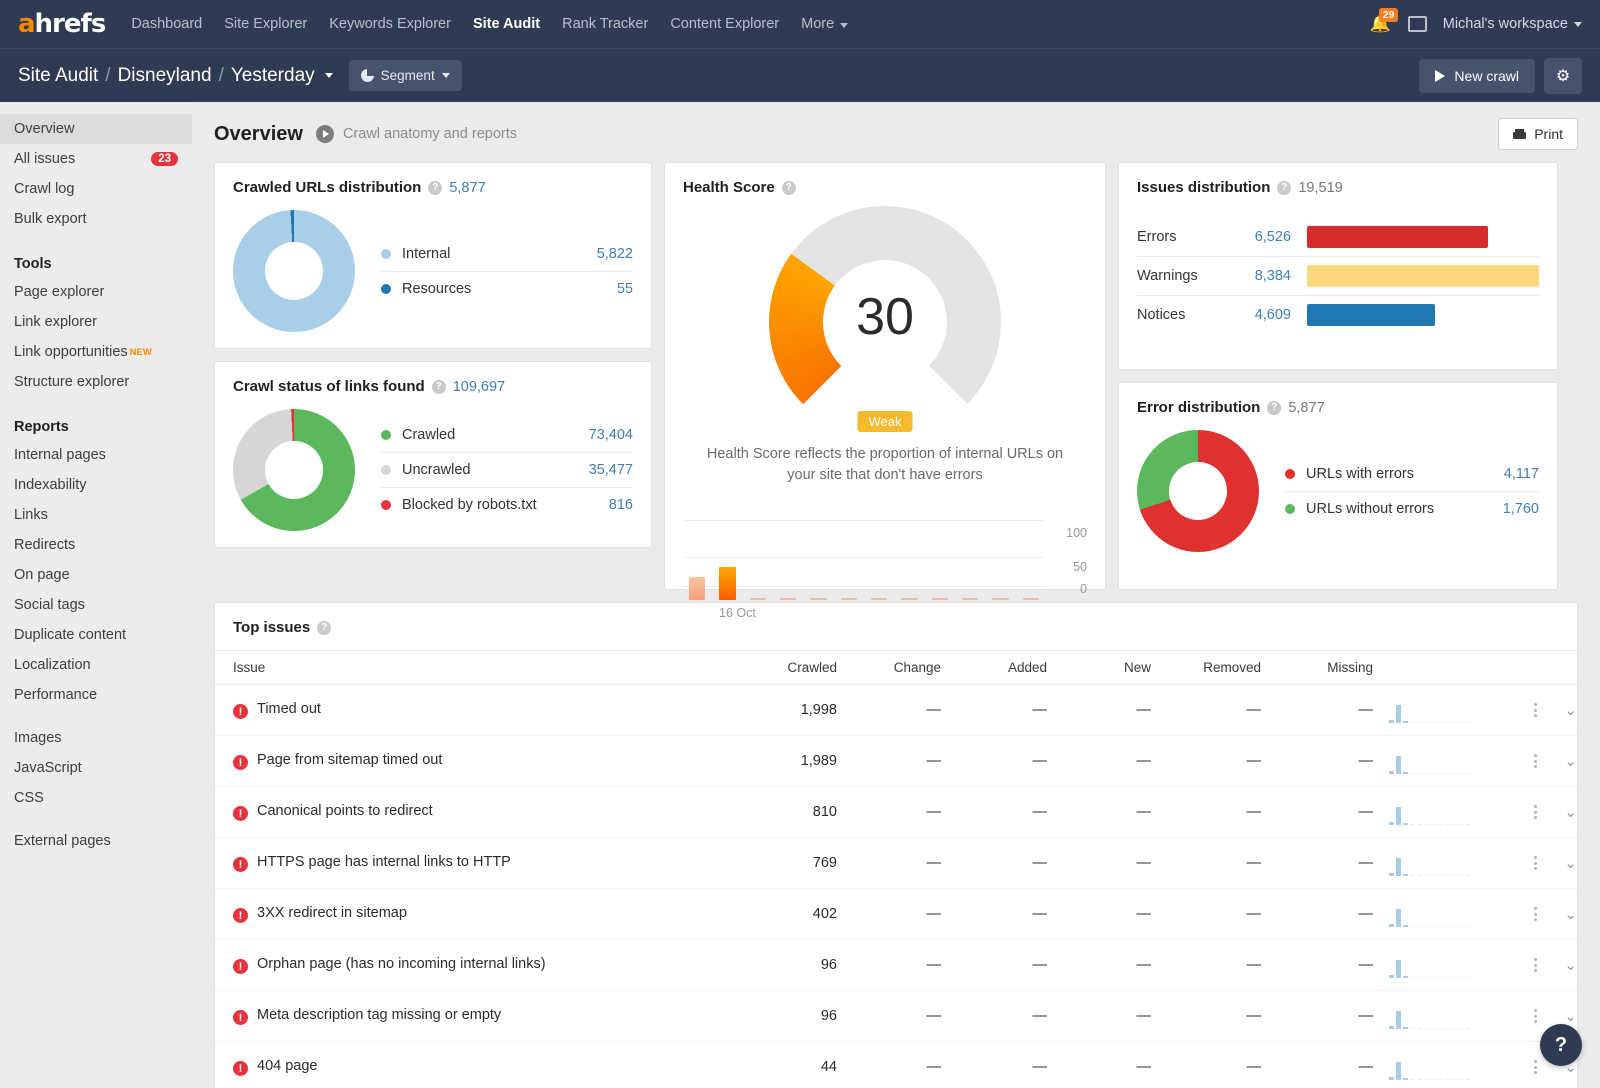 The image size is (1600, 1088). What do you see at coordinates (896, 812) in the screenshot?
I see `table-row: ! Canonical points to redirect 810— — — — — ⌄` at bounding box center [896, 812].